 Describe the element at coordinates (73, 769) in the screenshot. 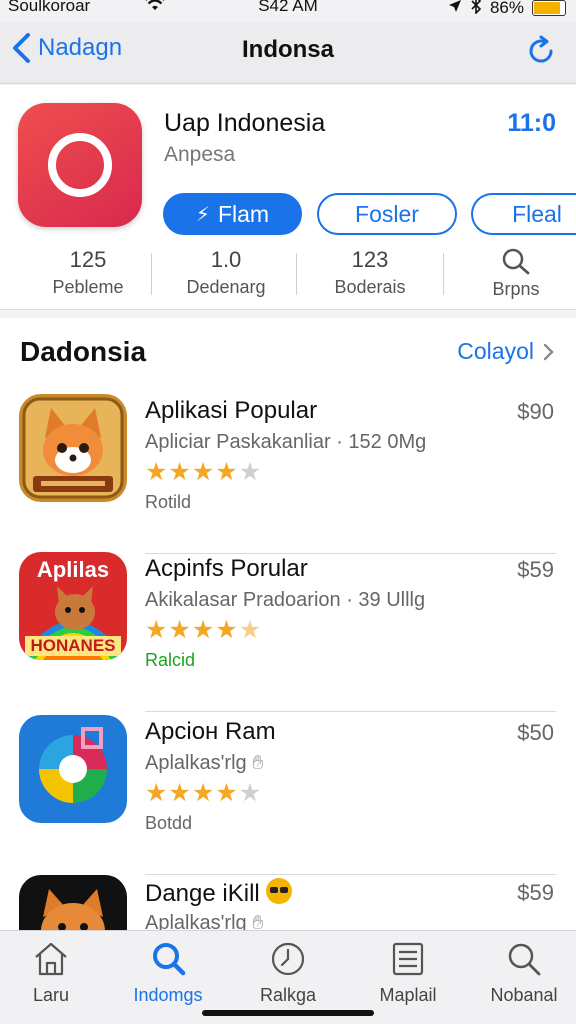

I see `chart-ring-icon` at that location.